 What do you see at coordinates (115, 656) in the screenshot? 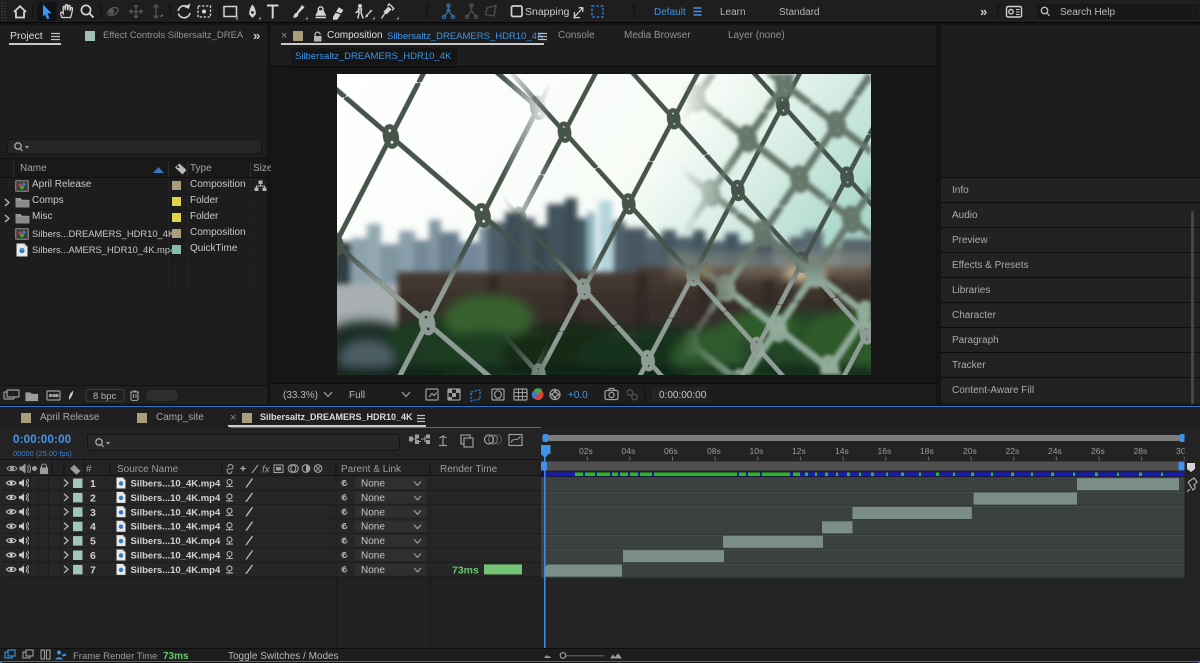
I see `svg-text: Frame Render Time` at bounding box center [115, 656].